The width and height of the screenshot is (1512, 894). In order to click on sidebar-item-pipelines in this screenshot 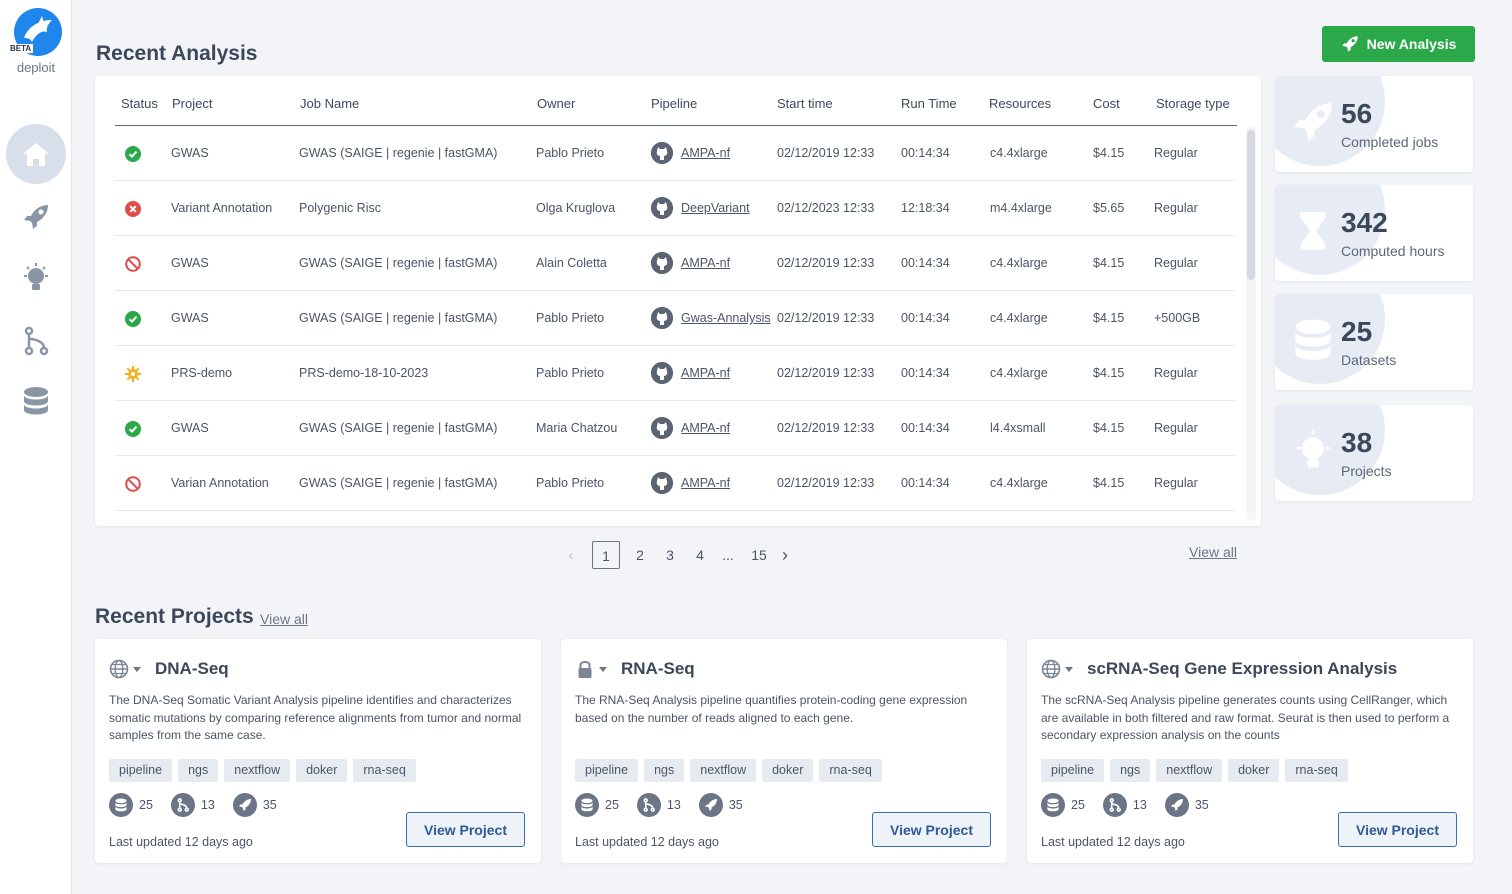, I will do `click(36, 341)`.